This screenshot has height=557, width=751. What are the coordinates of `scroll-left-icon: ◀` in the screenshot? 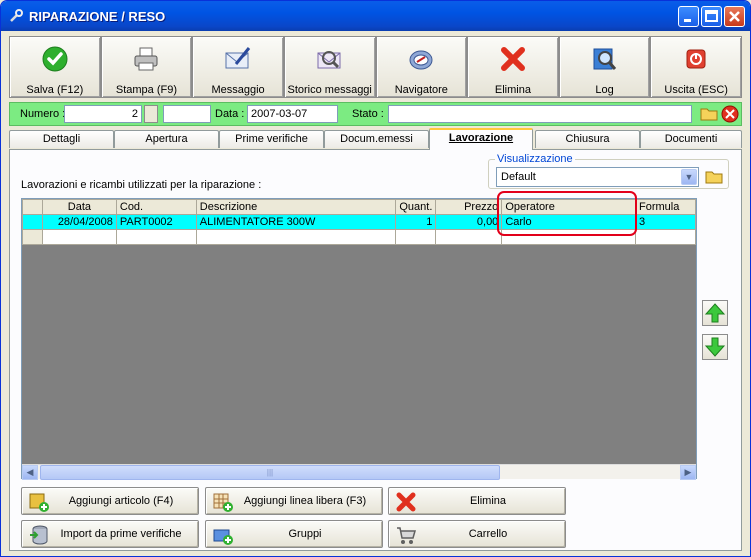 It's located at (30, 472).